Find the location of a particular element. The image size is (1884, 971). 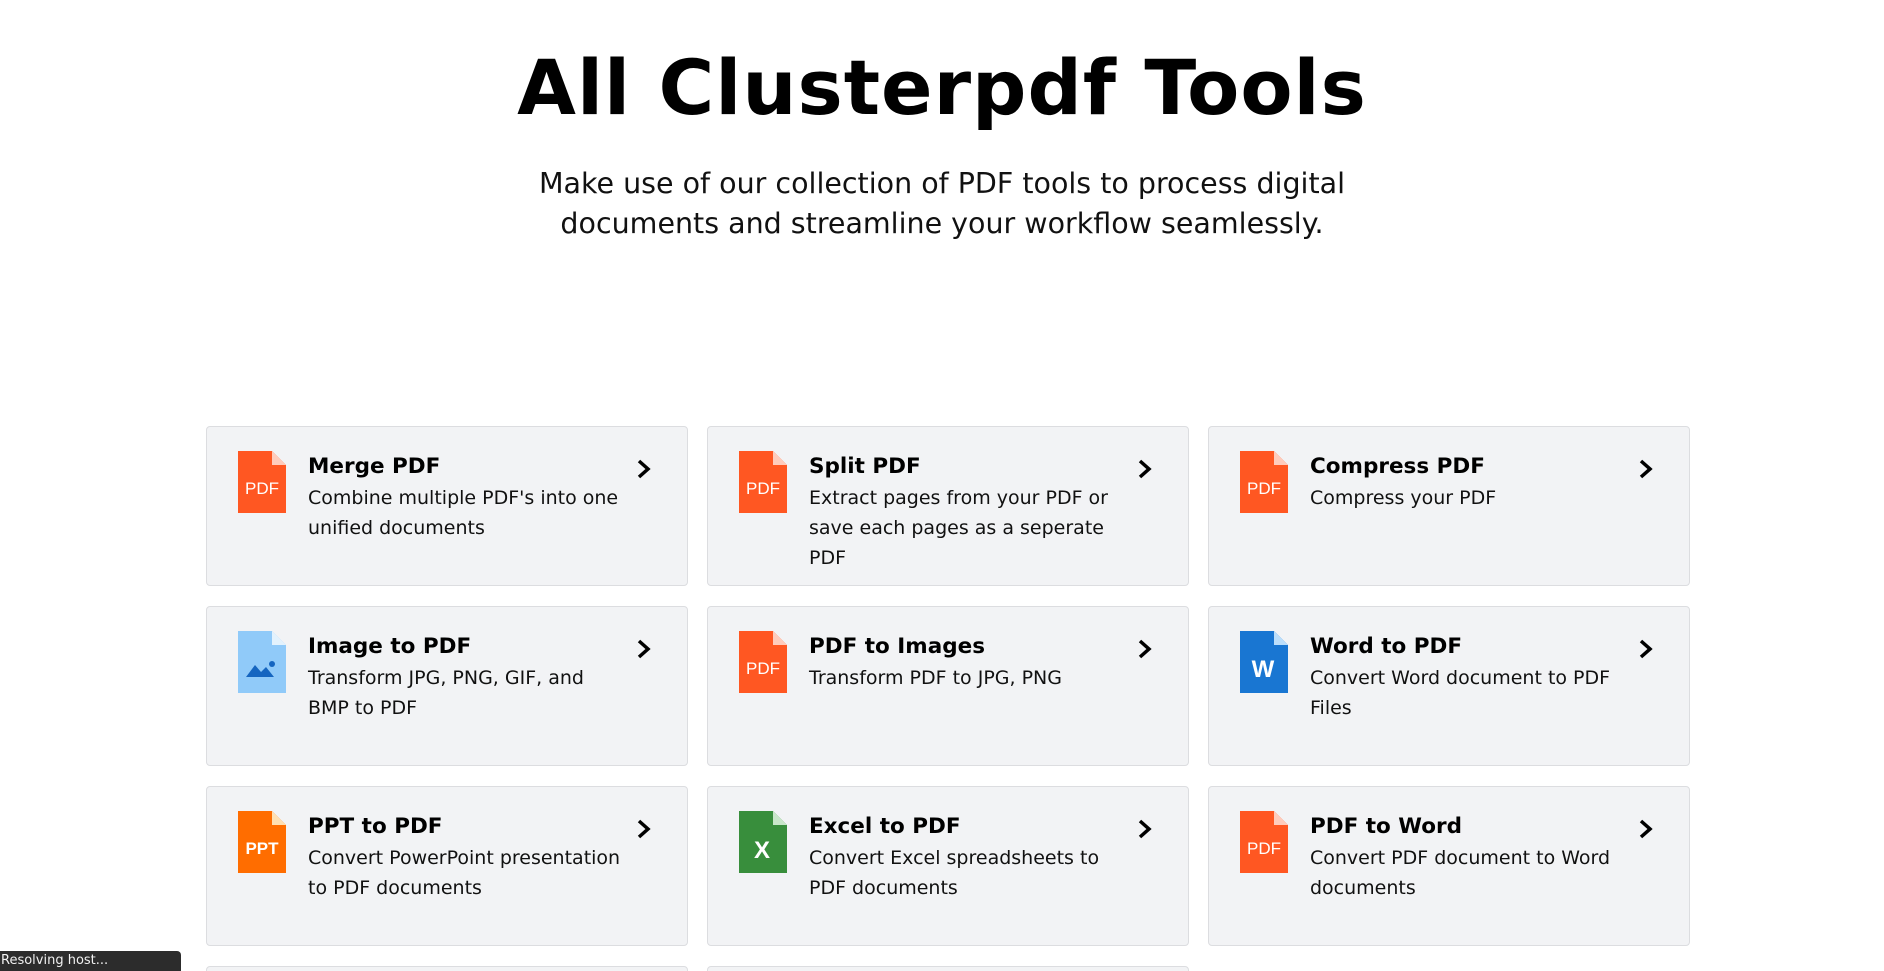

word-file-icon: W is located at coordinates (1264, 662).